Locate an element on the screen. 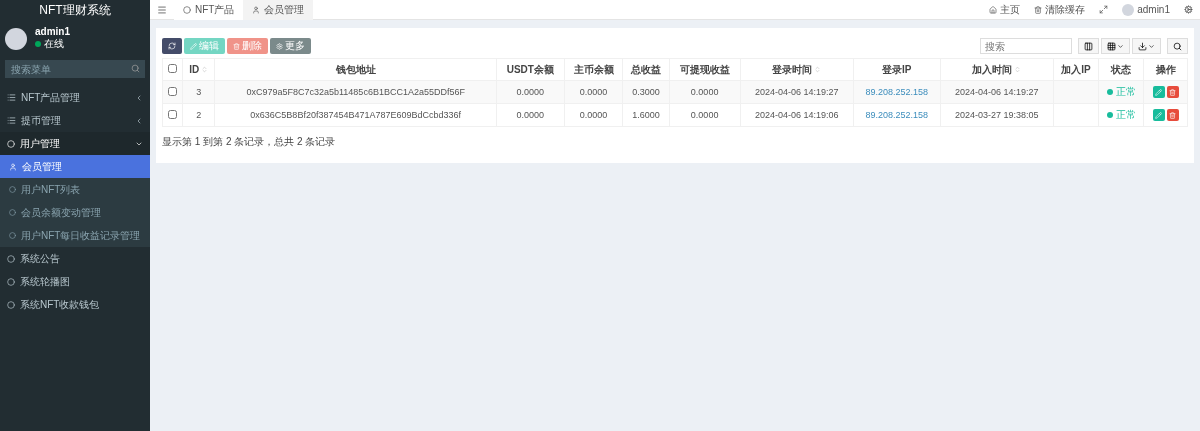  pagination-info: 显示第 1 到第 2 条记录，总共 2 条记录 is located at coordinates (249, 142).